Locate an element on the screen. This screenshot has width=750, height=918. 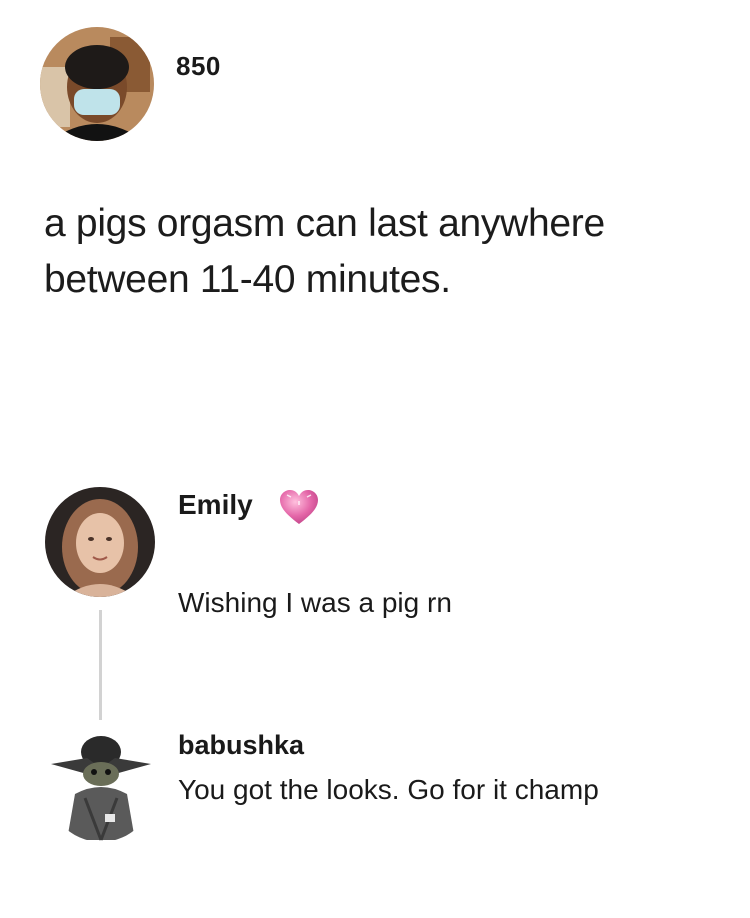
woman-portrait-avatar-icon is located at coordinates (100, 542).